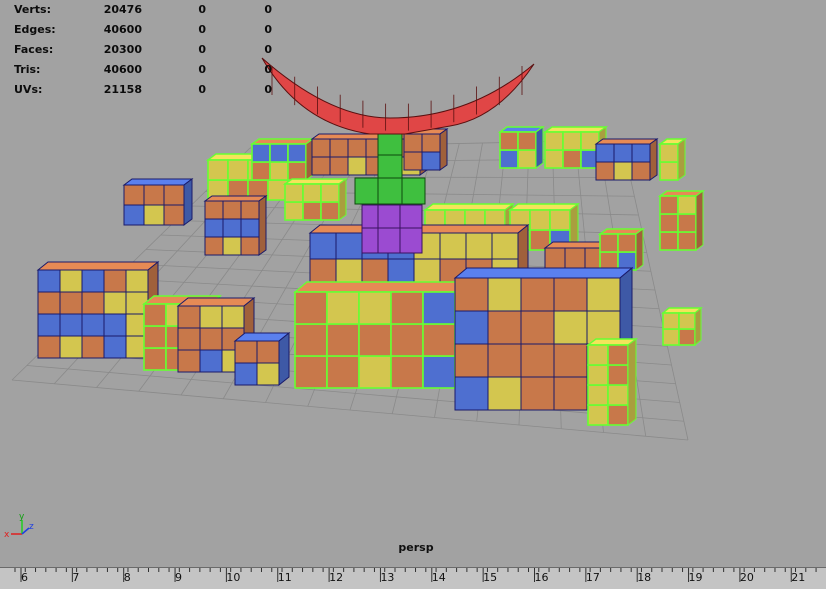 This screenshot has height=589, width=826. What do you see at coordinates (233, 577) in the screenshot?
I see `timeline-tick-label: 10` at bounding box center [233, 577].